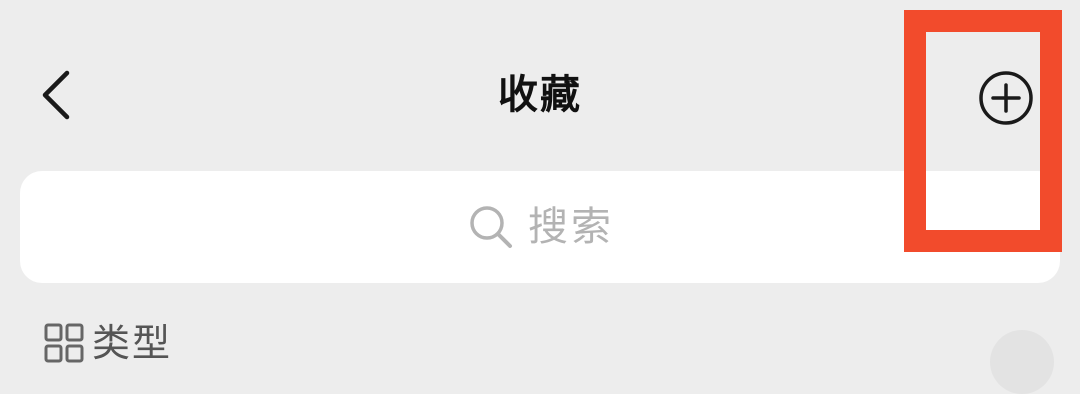  I want to click on search-placeholder: 搜索, so click(571, 227).